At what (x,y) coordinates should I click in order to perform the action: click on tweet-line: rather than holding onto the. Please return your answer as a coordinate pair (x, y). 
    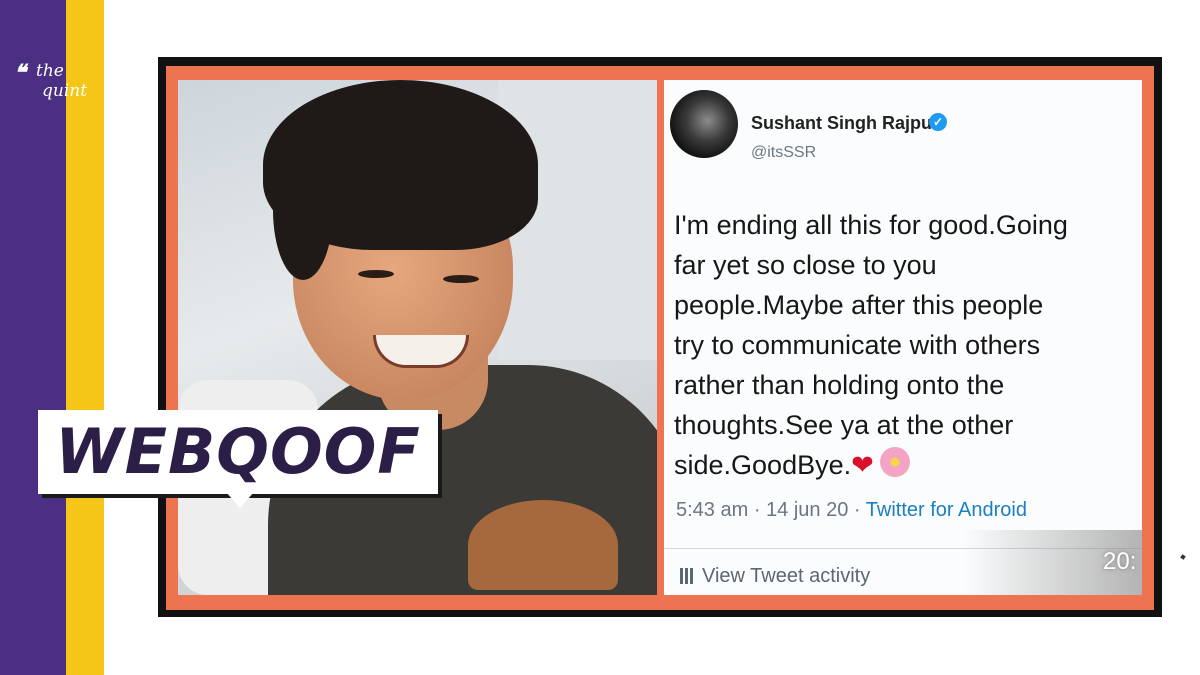
    Looking at the image, I should click on (839, 385).